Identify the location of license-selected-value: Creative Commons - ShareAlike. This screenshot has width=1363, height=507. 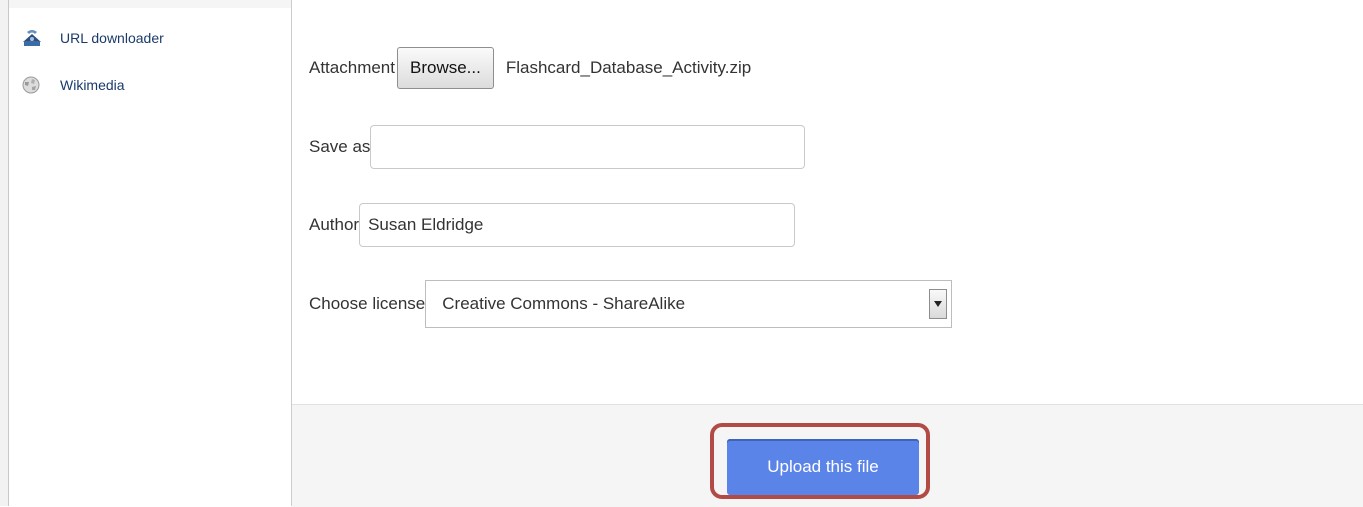
(564, 303).